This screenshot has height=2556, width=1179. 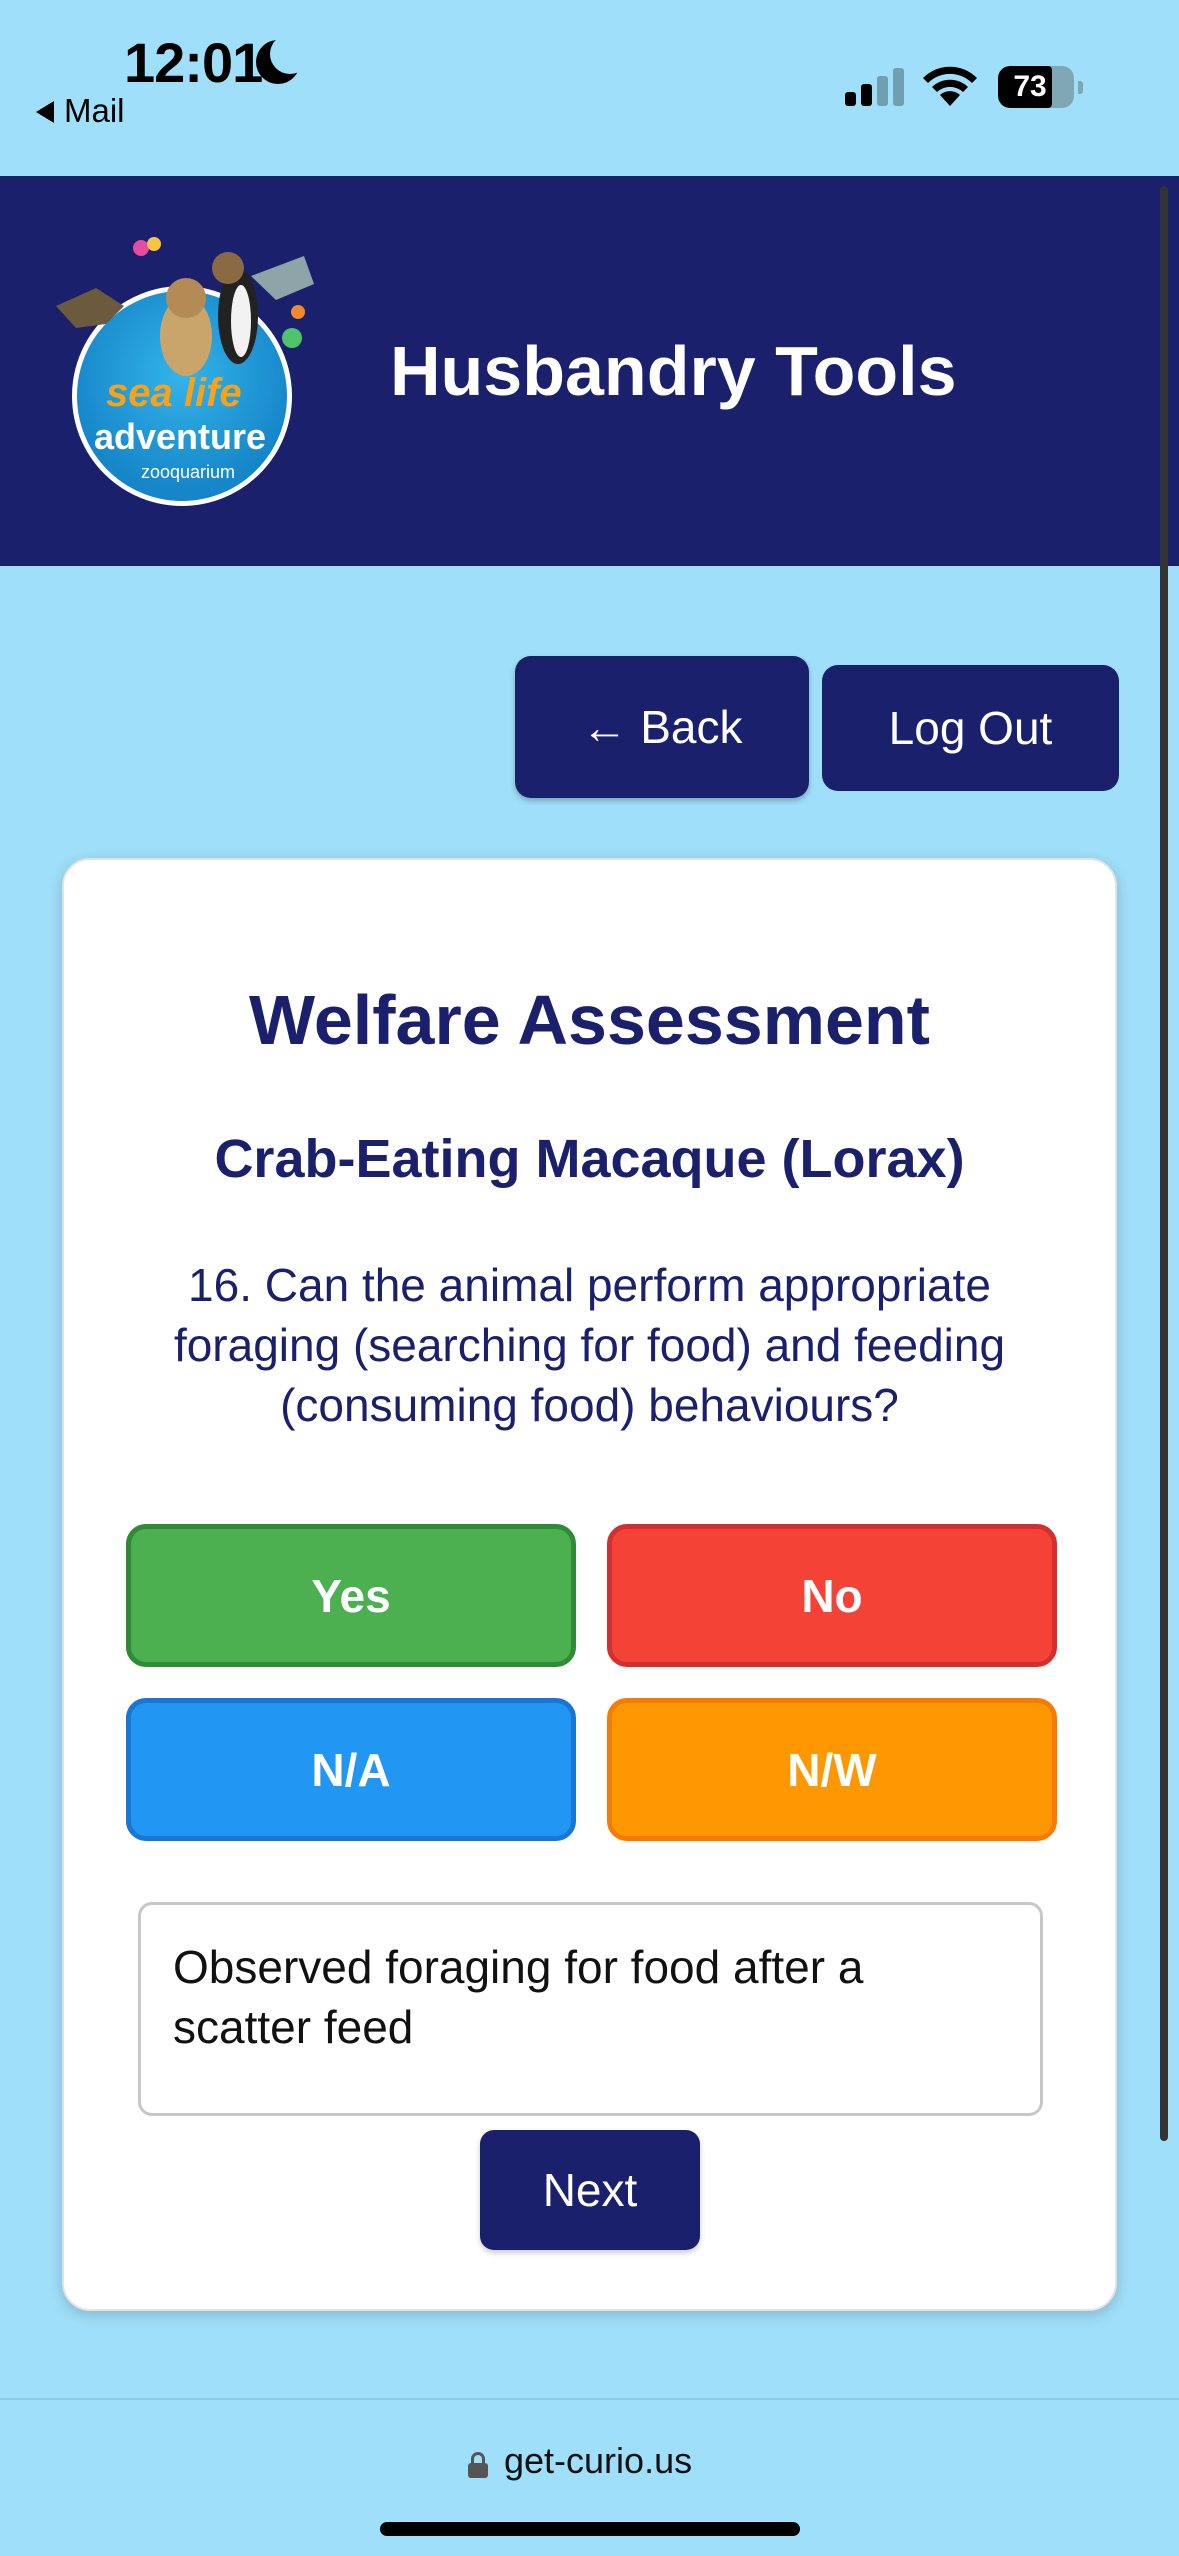 What do you see at coordinates (875, 86) in the screenshot?
I see `cellular-signal-icon` at bounding box center [875, 86].